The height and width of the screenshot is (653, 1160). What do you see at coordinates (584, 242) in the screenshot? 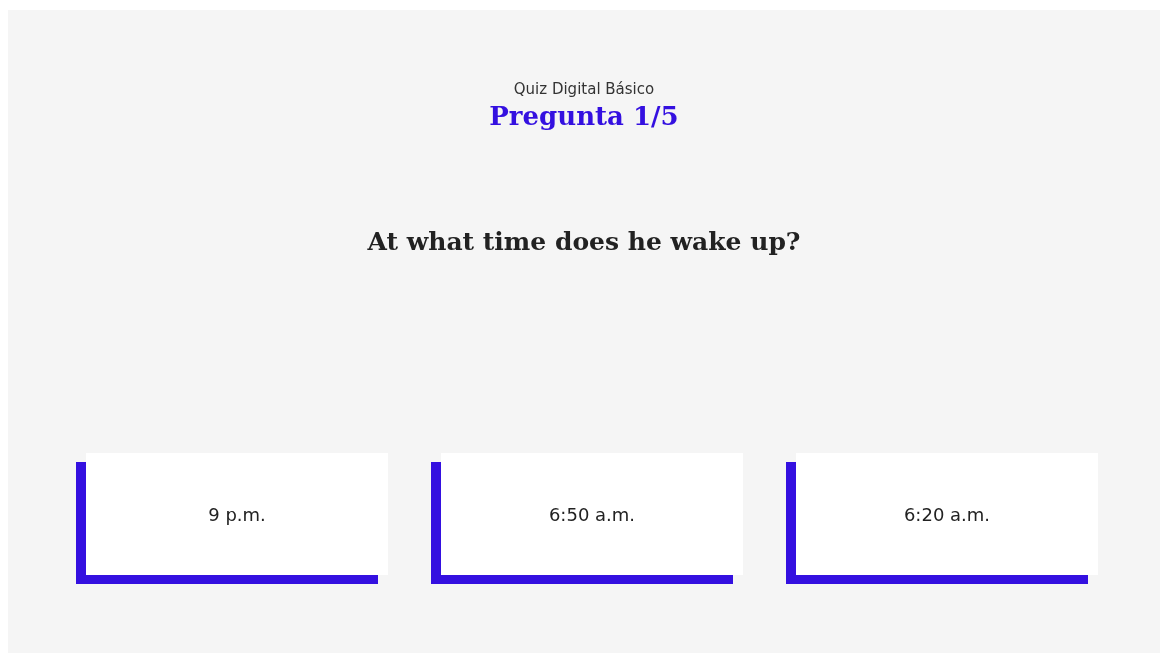
I see `question-text: At what time does he wake up?` at bounding box center [584, 242].